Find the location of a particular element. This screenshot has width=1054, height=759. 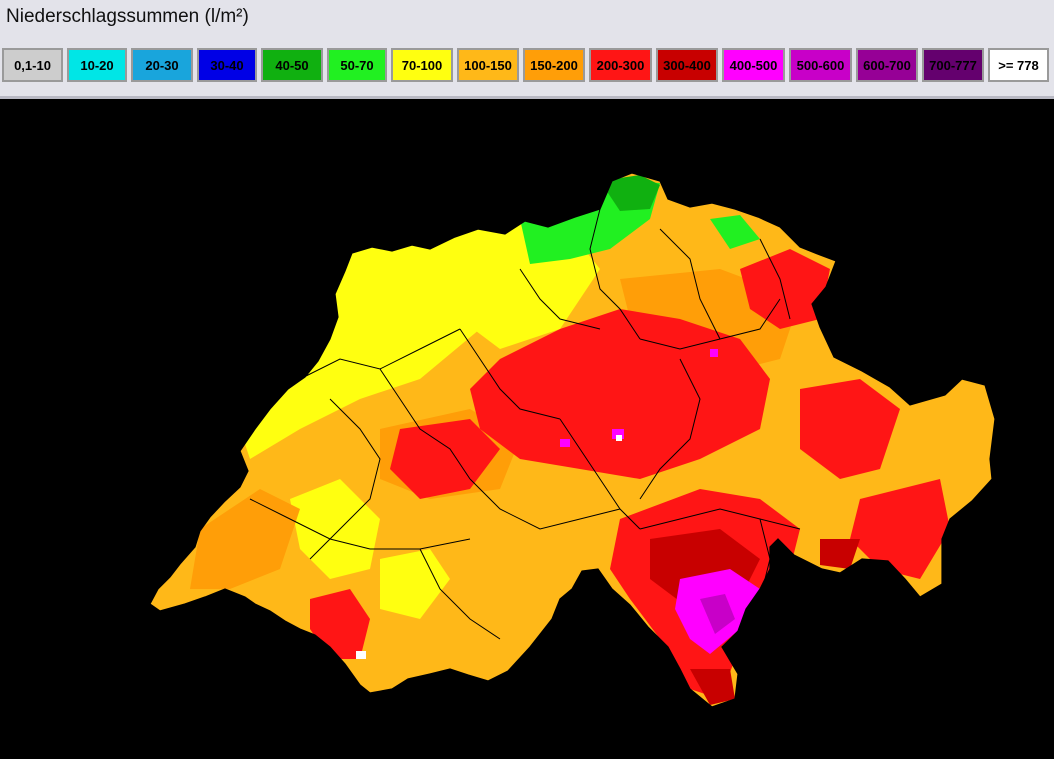

legend-item-5: 50-70 is located at coordinates (357, 65).